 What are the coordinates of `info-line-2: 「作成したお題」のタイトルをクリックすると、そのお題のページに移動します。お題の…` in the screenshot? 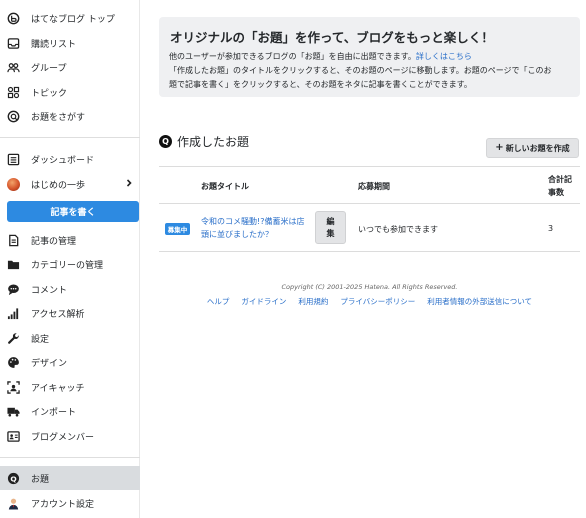 It's located at (360, 70).